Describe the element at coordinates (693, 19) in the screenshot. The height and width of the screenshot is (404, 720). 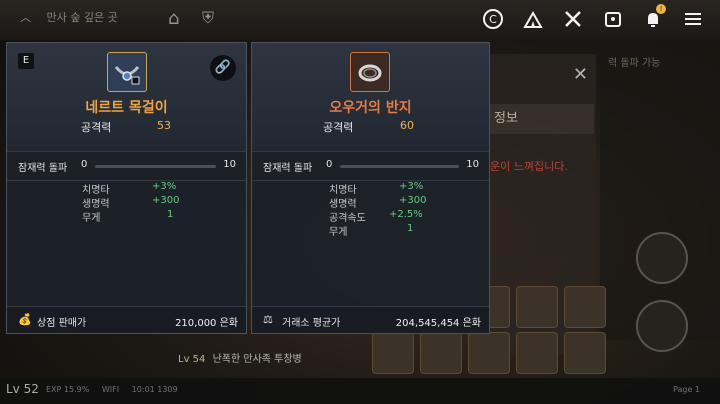
I see `menu-icon` at that location.